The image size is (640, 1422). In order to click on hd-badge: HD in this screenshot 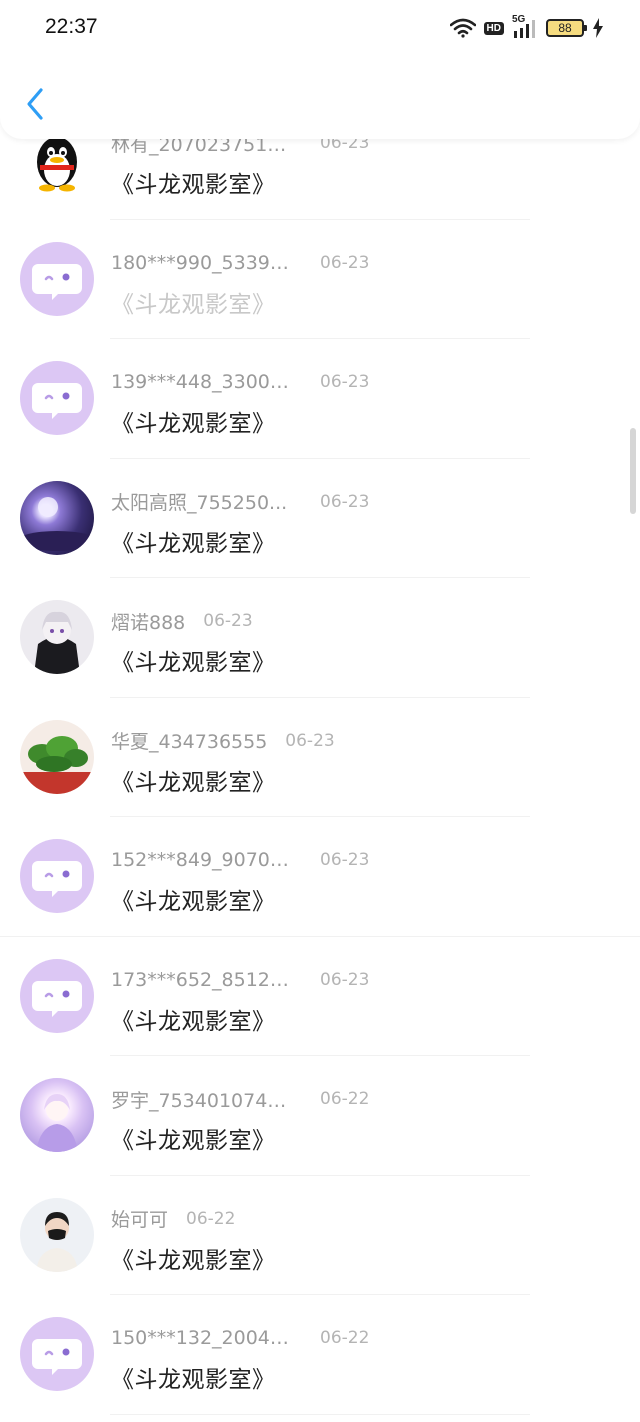, I will do `click(493, 28)`.